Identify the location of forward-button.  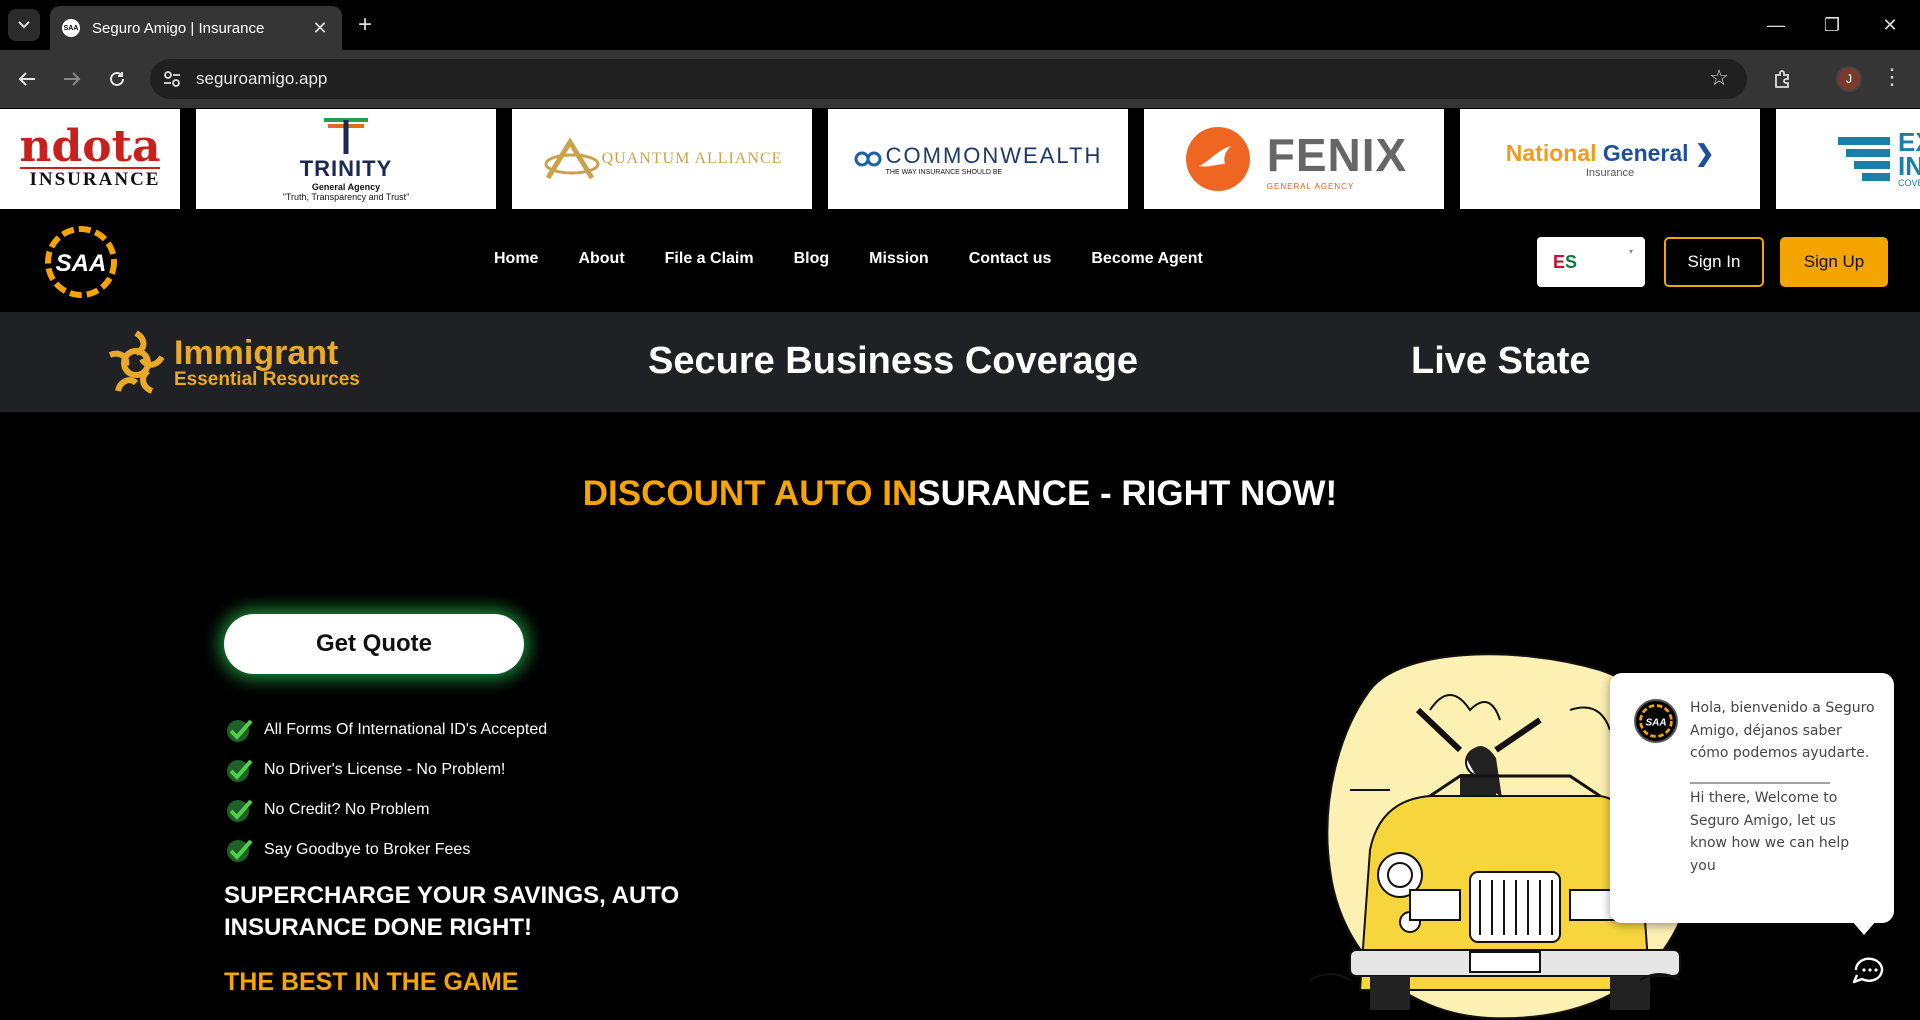
(72, 79).